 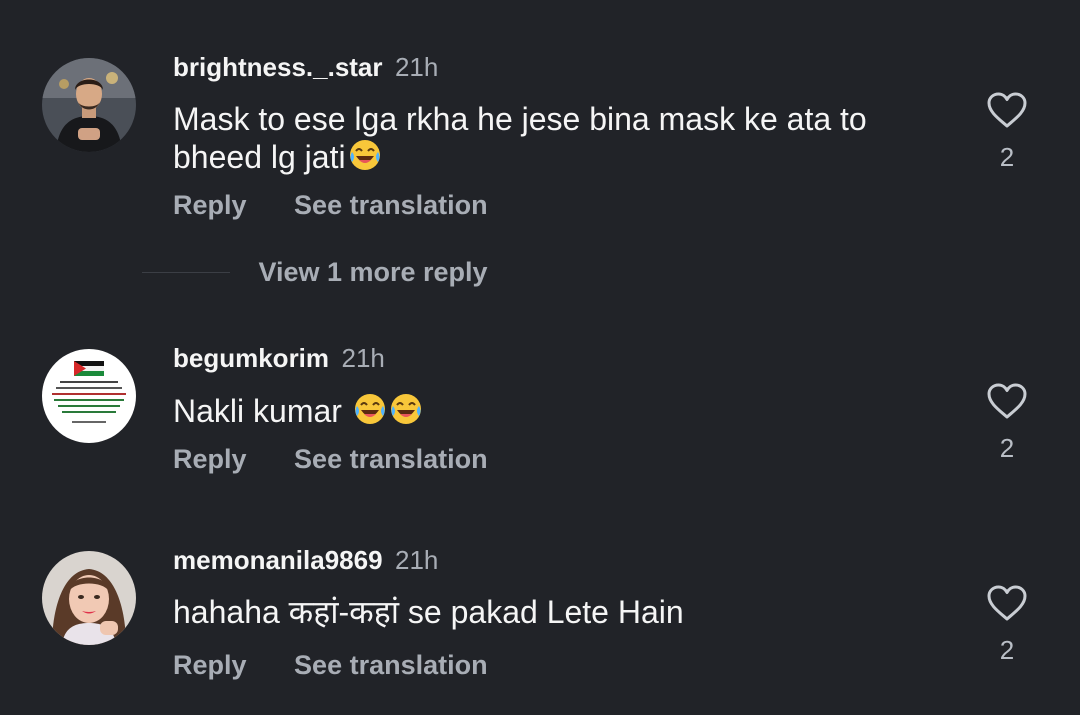 I want to click on view-more-replies: View 1 more reply, so click(x=315, y=272).